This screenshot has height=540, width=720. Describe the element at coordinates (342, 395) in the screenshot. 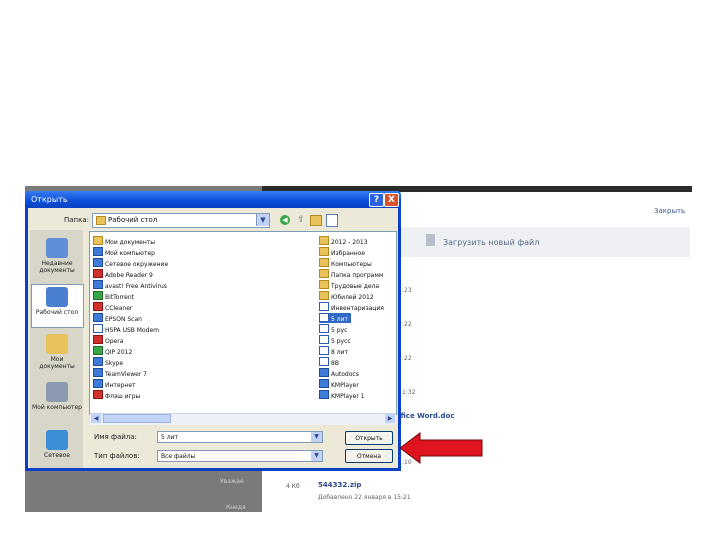

I see `list-item: KMPlayer 1` at that location.